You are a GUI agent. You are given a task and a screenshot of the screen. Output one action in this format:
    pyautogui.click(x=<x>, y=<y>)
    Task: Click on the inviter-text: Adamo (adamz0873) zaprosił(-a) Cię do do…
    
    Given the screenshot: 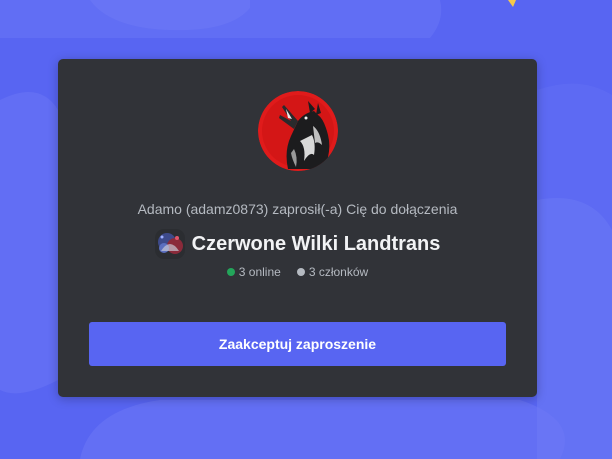 What is the action you would take?
    pyautogui.click(x=297, y=209)
    